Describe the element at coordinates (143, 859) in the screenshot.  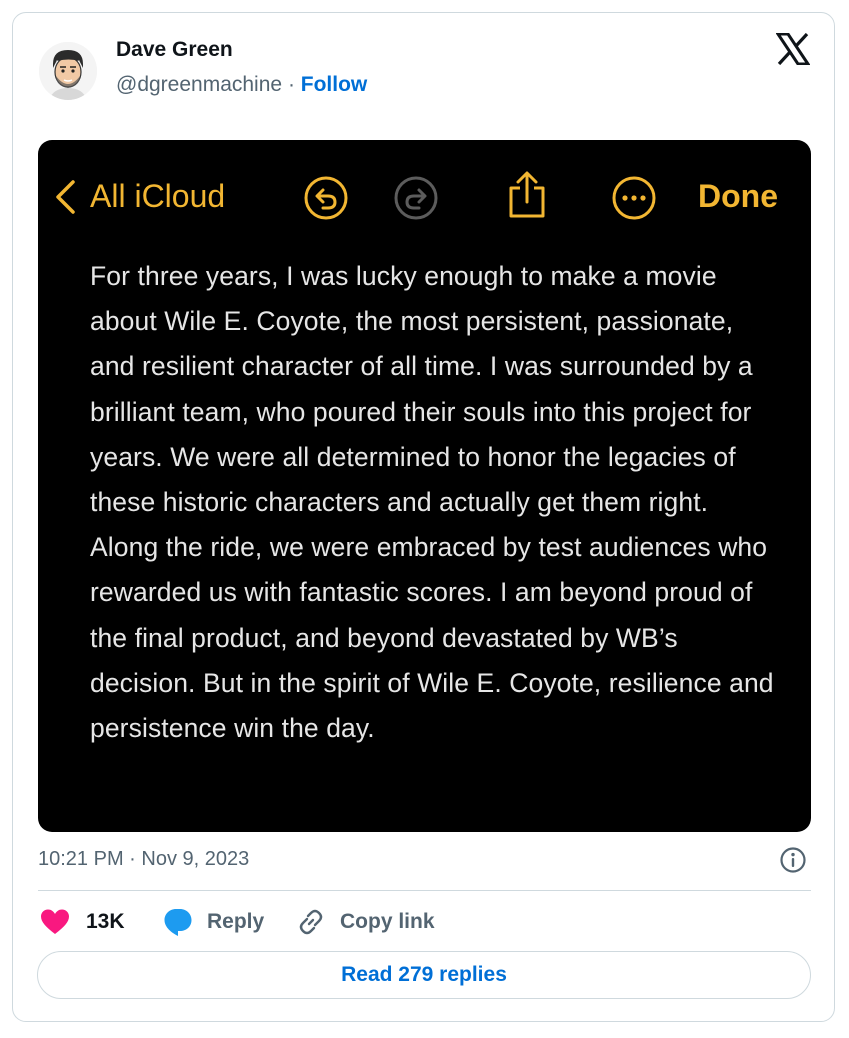
I see `tweet-timestamp: 10:21 PM · Nov 9, 2023` at that location.